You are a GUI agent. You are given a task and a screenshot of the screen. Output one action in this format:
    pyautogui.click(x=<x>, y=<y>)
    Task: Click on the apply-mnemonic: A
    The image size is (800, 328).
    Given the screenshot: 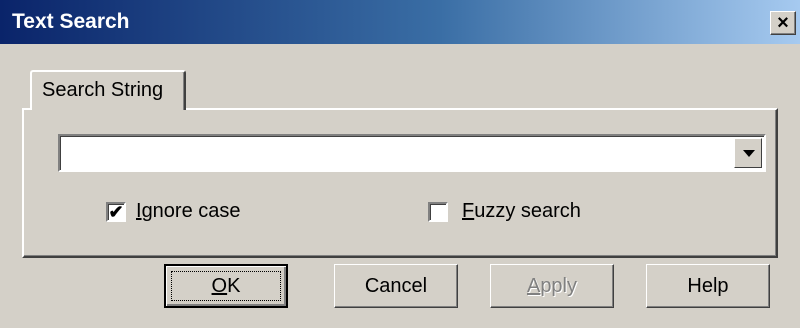 What is the action you would take?
    pyautogui.click(x=533, y=285)
    